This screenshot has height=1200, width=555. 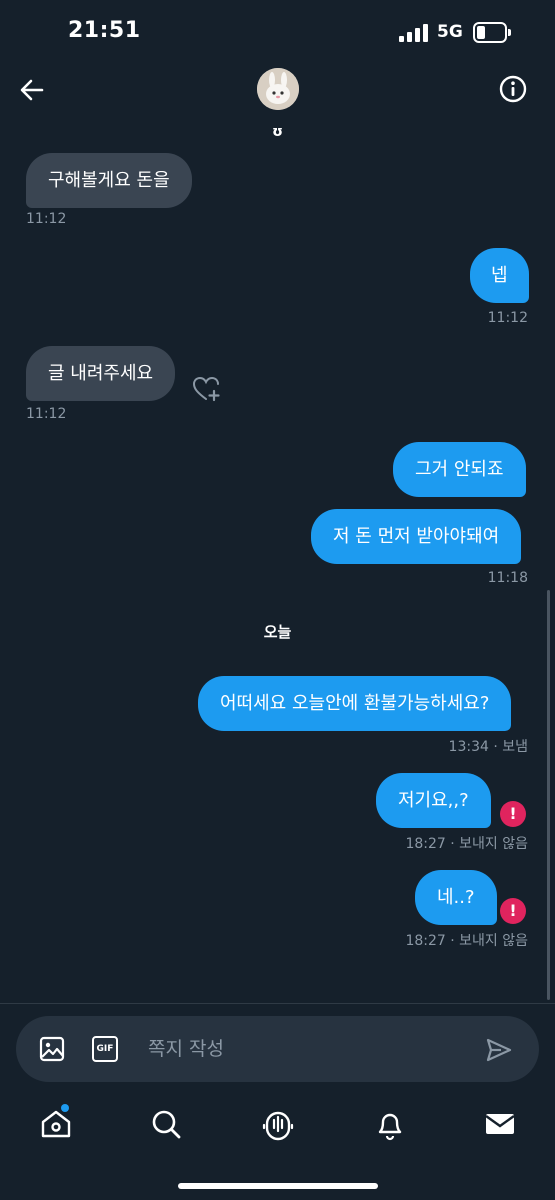 What do you see at coordinates (548, 795) in the screenshot?
I see `scrollbar` at bounding box center [548, 795].